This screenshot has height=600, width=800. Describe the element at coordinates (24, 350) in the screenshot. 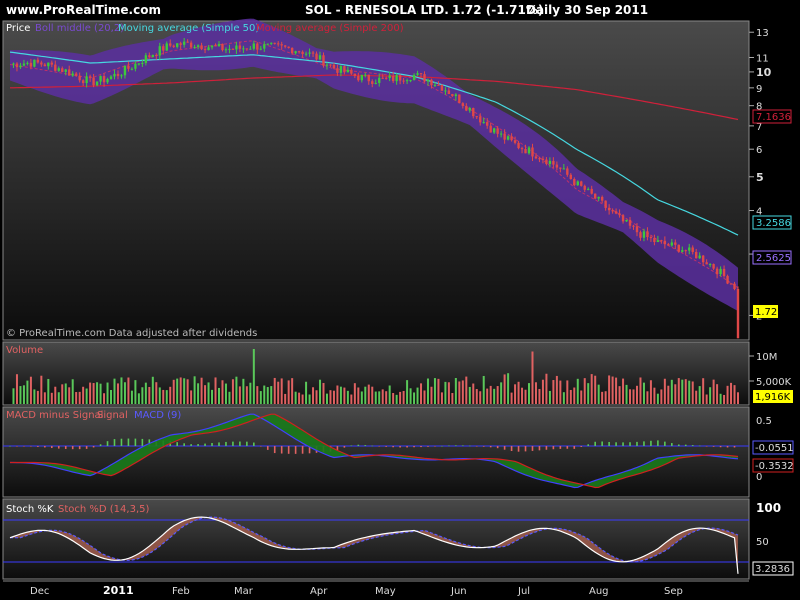

I see `volume-label: Volume` at that location.